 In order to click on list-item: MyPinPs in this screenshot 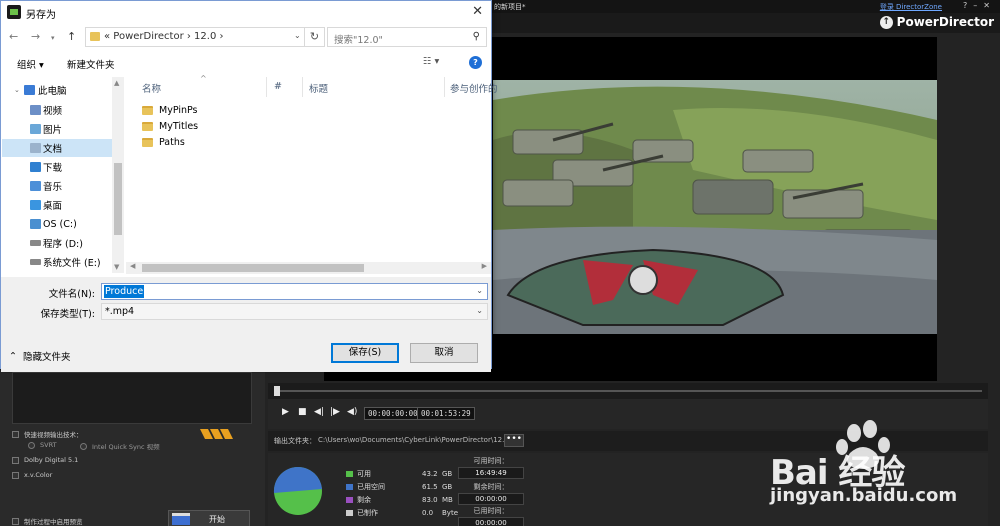, I will do `click(170, 110)`.